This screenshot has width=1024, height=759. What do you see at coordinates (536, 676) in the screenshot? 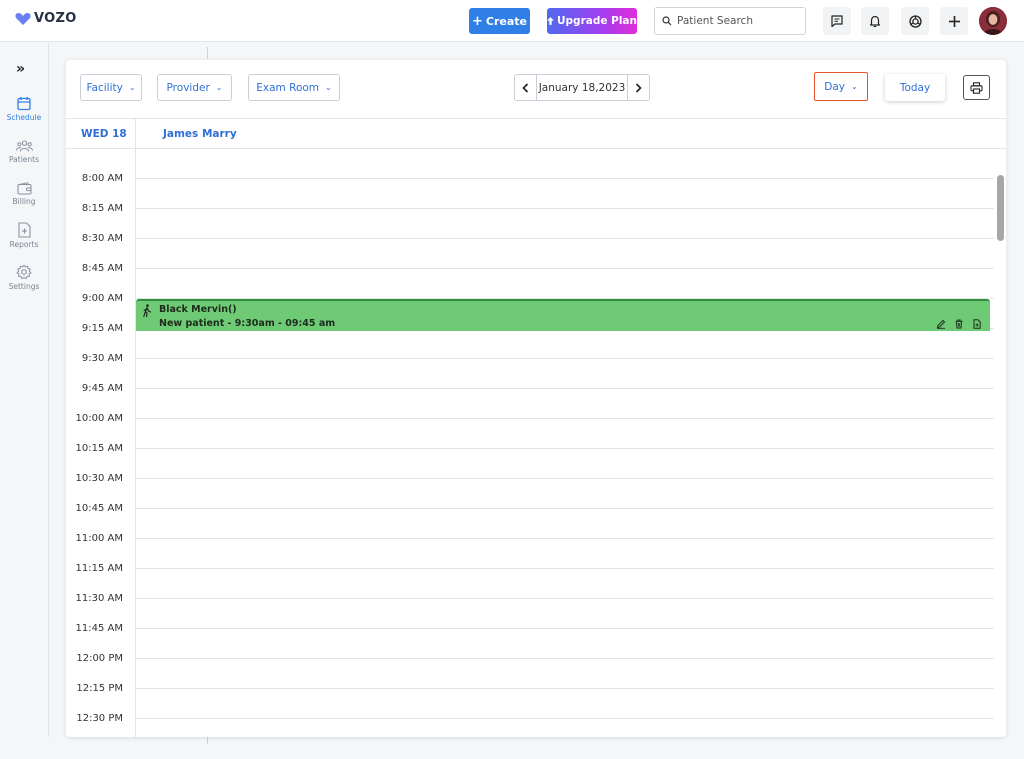
I see `time-slot: 12:15 PM` at bounding box center [536, 676].